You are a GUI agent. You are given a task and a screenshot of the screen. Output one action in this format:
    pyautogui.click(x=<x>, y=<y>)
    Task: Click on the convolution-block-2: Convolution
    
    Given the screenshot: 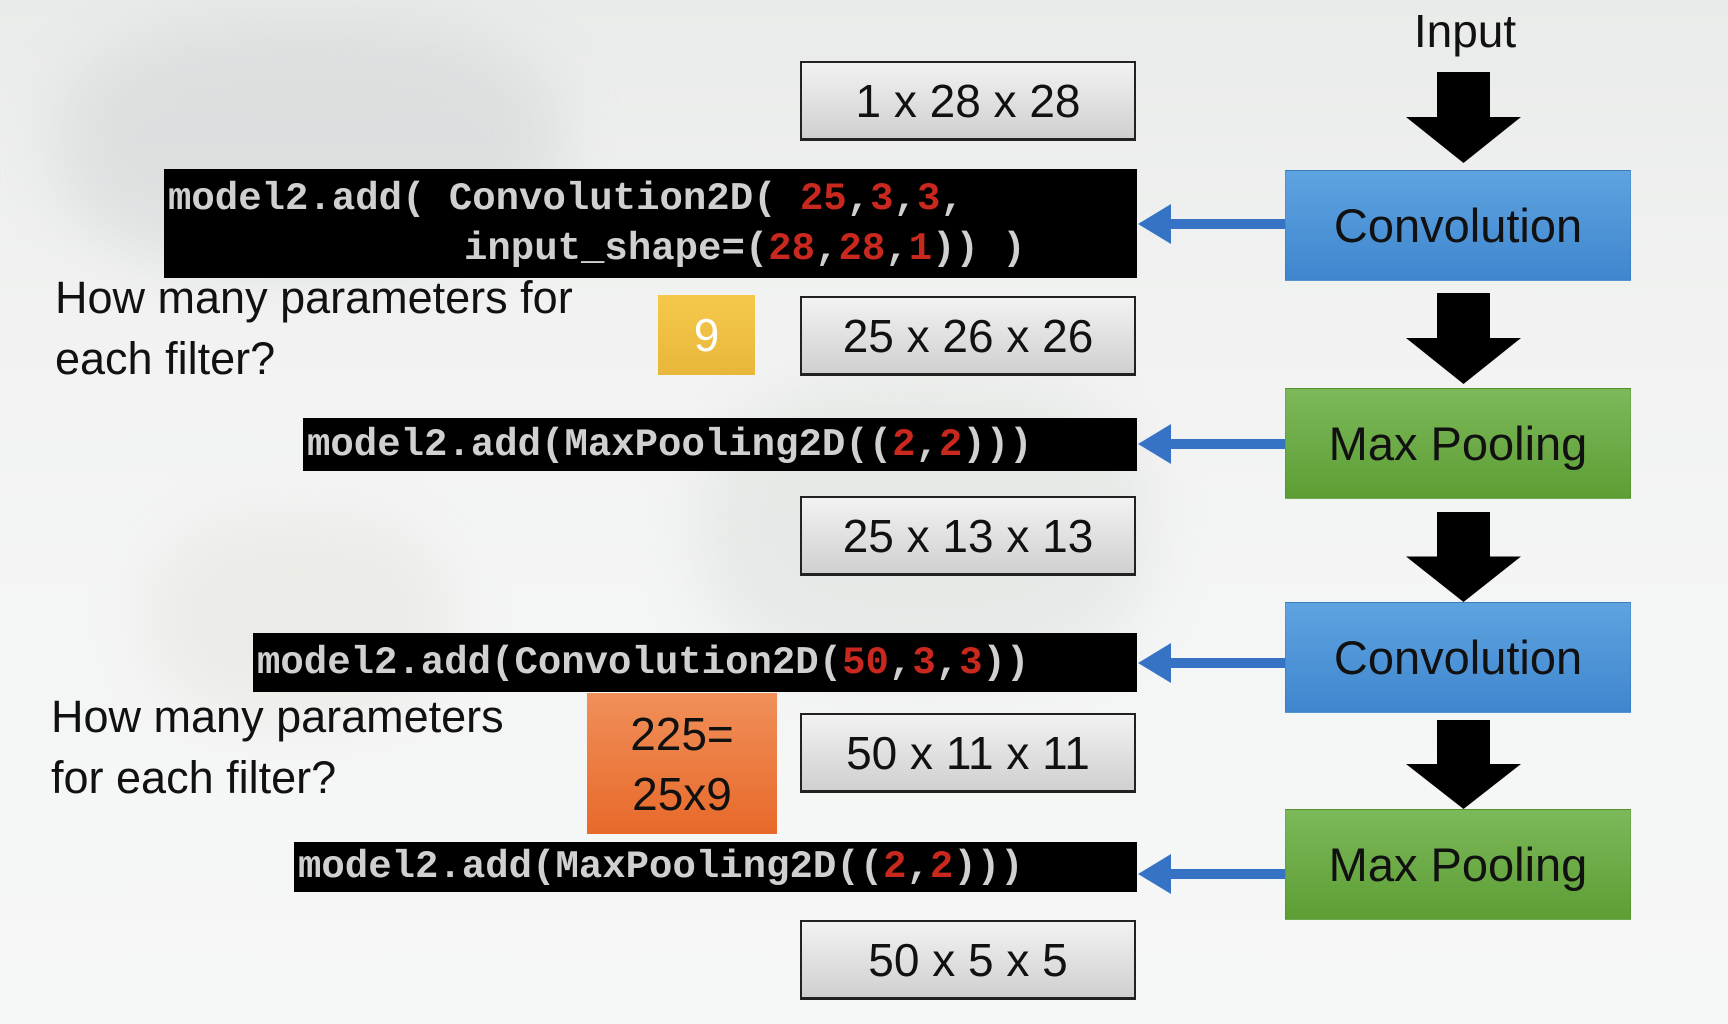 What is the action you would take?
    pyautogui.click(x=1458, y=657)
    